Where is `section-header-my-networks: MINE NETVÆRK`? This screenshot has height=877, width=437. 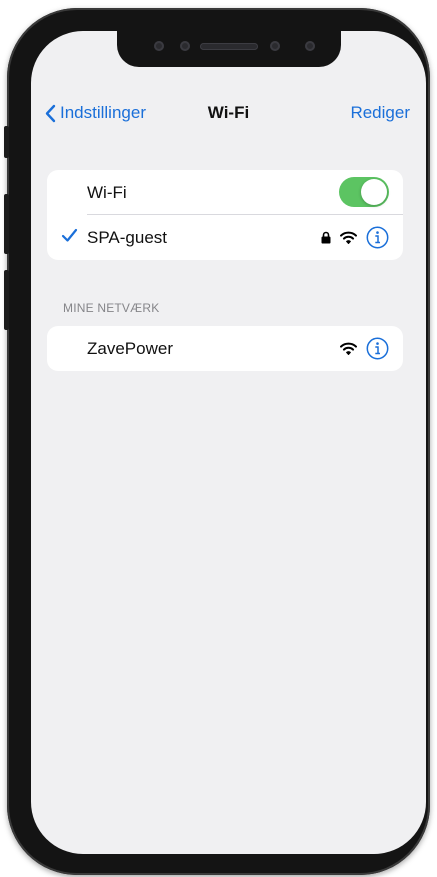
section-header-my-networks: MINE NETVÆRK is located at coordinates (111, 308).